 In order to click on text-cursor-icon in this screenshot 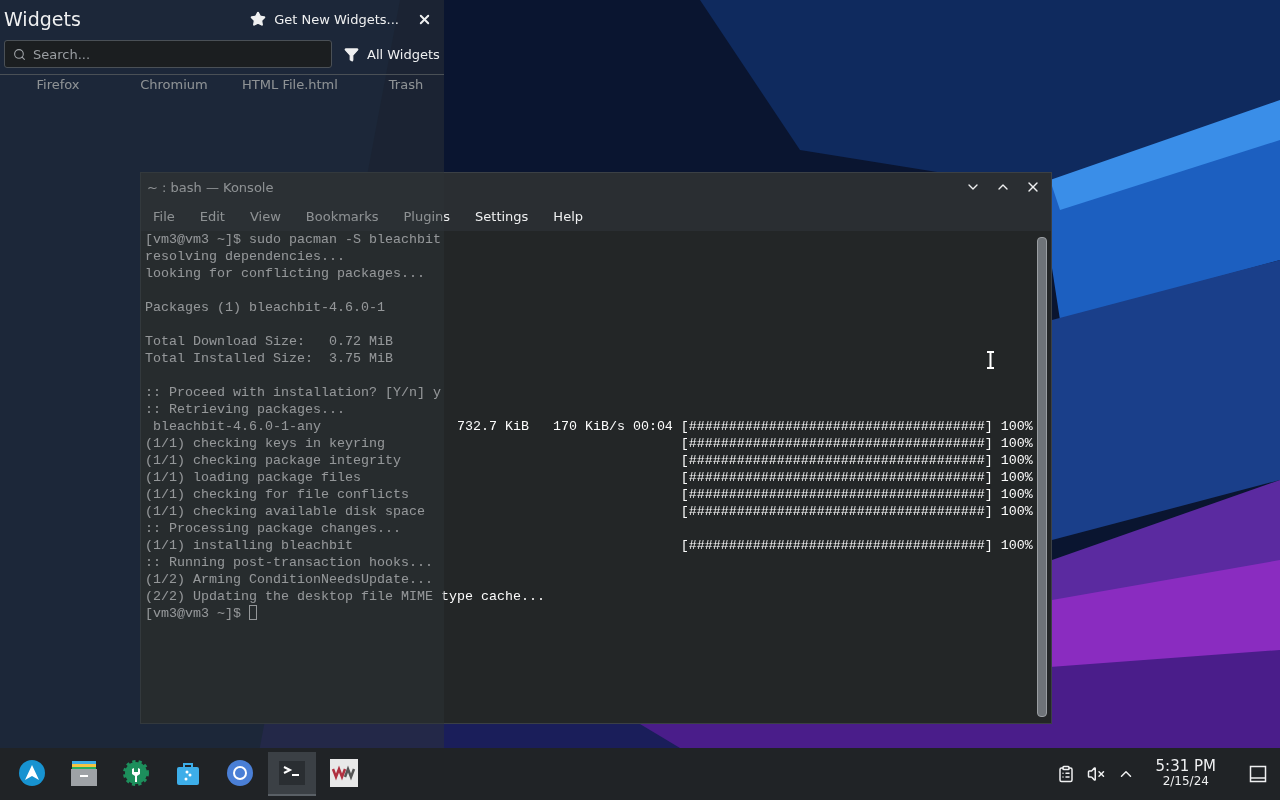, I will do `click(990, 360)`.